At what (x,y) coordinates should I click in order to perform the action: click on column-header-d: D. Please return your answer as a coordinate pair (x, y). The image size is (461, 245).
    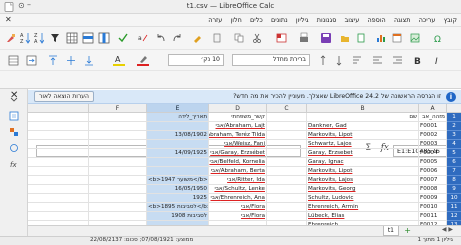
    Looking at the image, I should click on (238, 108).